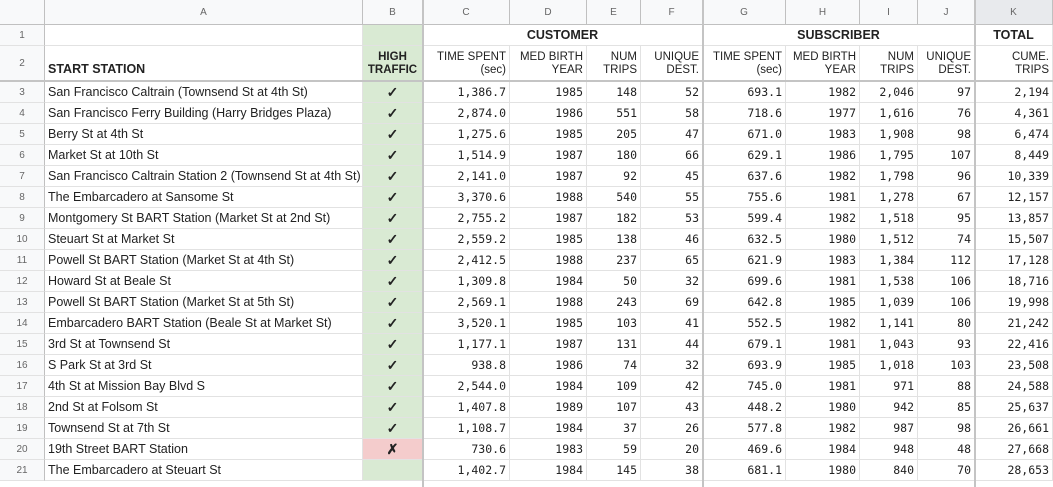  Describe the element at coordinates (204, 155) in the screenshot. I see `cell-start-station: Market St at 10th St` at that location.